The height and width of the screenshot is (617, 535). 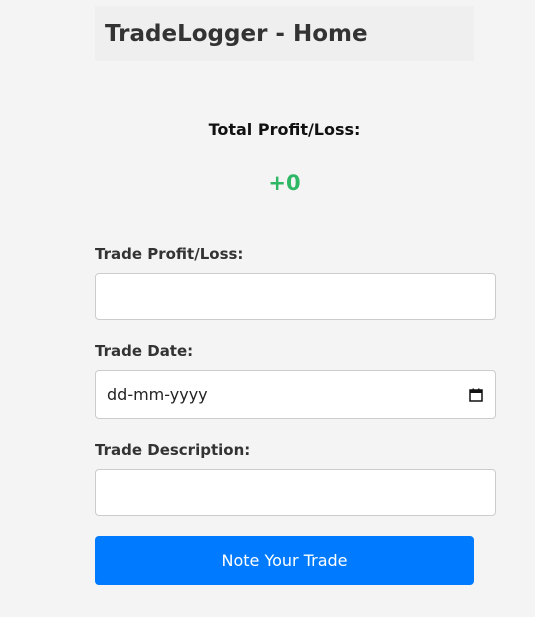 I want to click on page-title: TradeLogger - Home, so click(x=236, y=33).